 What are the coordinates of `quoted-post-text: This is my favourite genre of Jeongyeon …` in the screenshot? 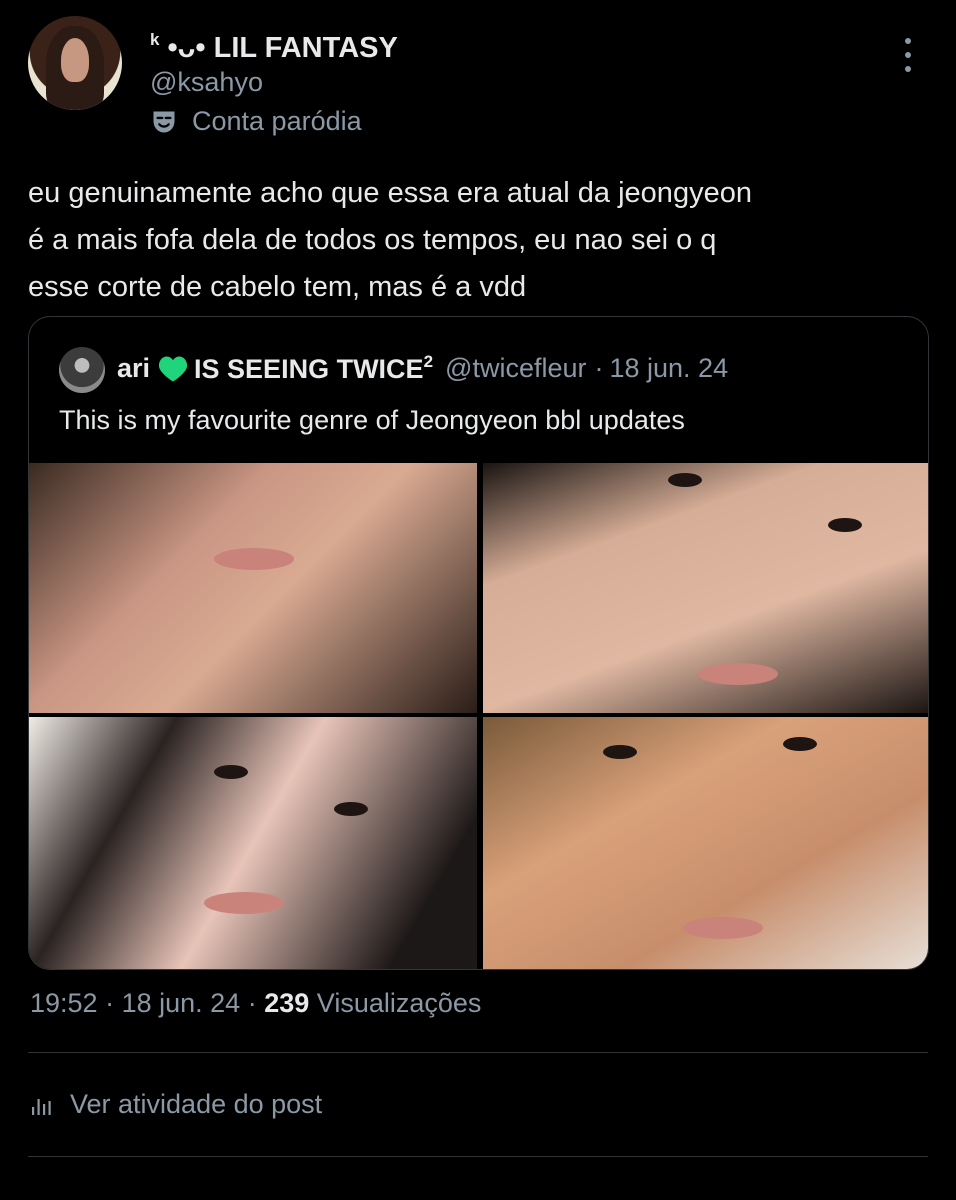 It's located at (372, 420).